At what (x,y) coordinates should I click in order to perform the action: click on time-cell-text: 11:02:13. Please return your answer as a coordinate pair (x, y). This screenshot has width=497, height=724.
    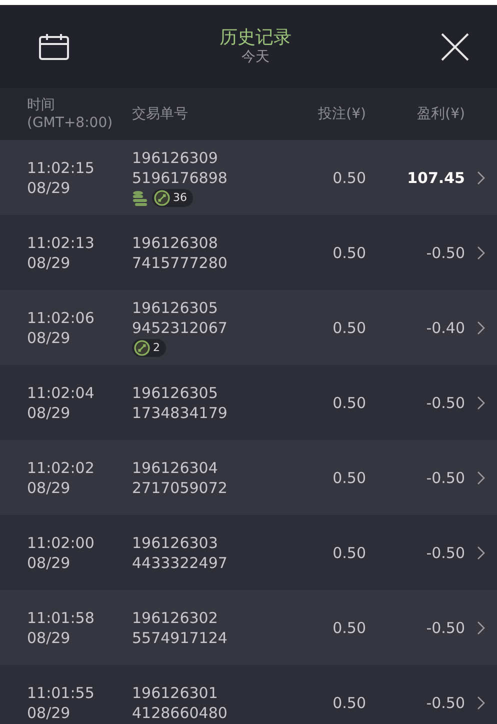
    Looking at the image, I should click on (61, 242).